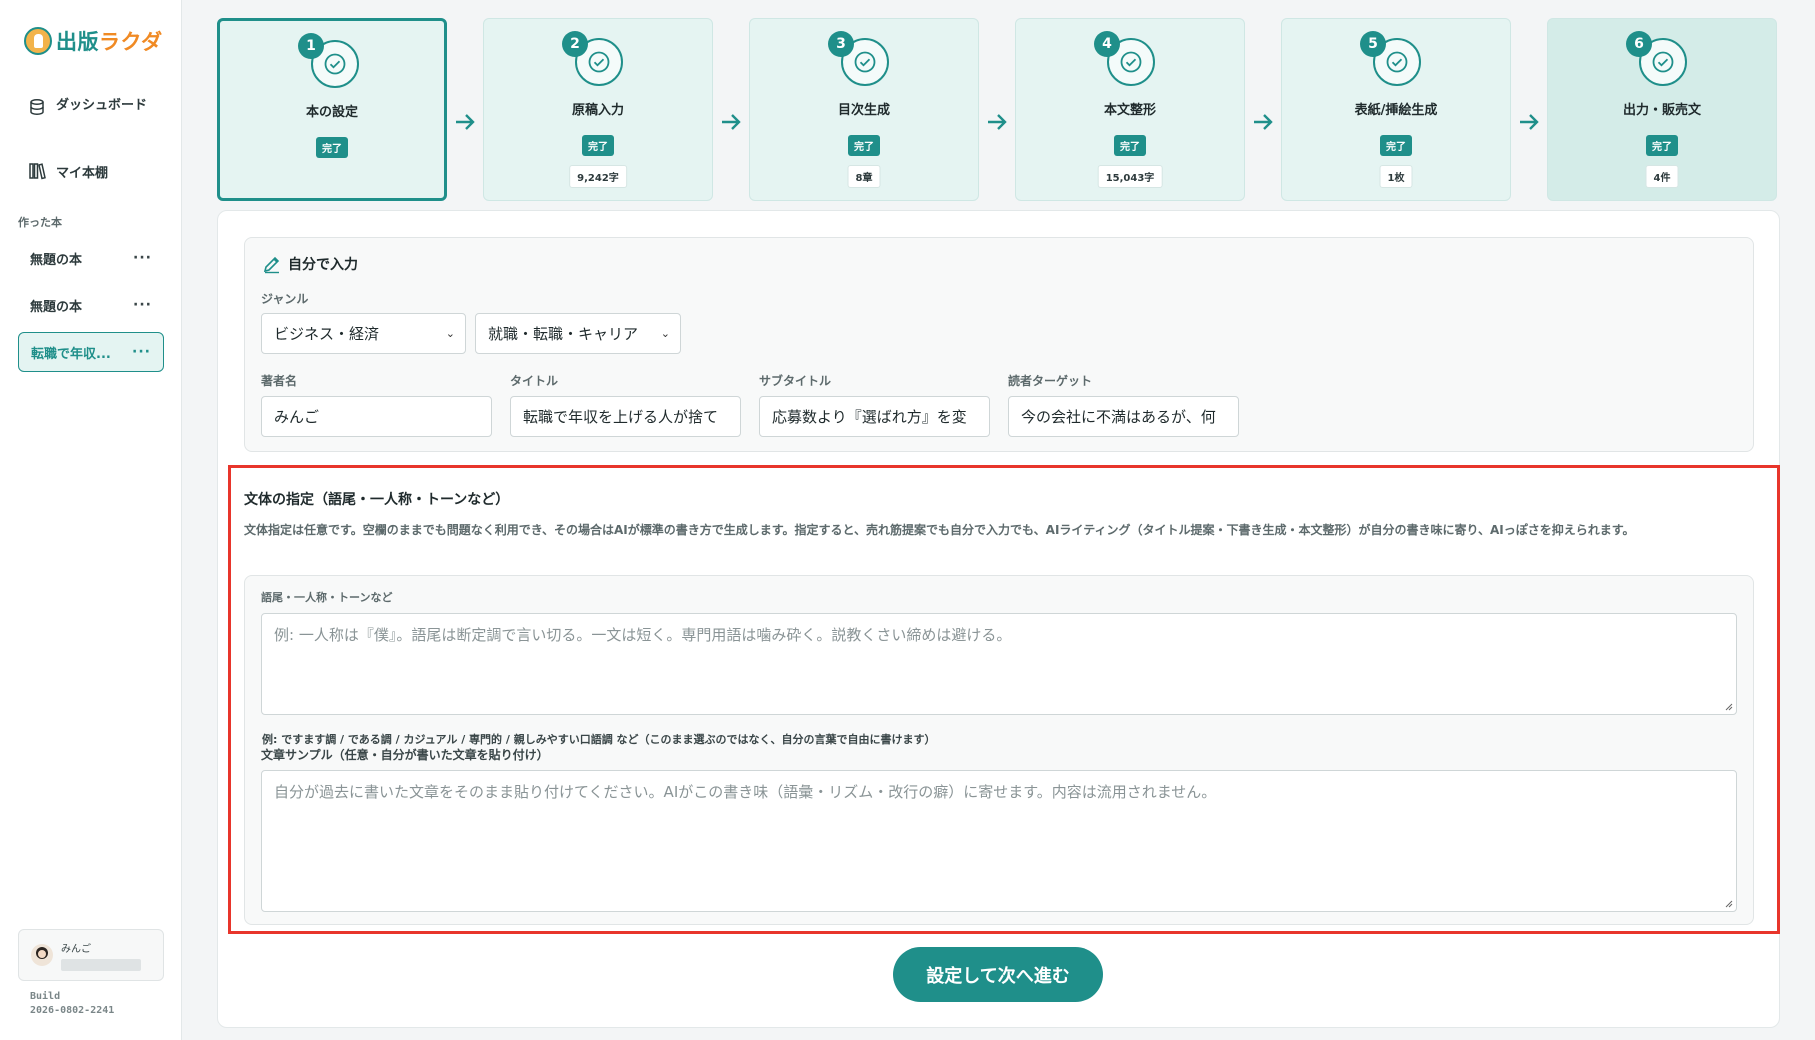  Describe the element at coordinates (38, 41) in the screenshot. I see `camel-logo-icon` at that location.